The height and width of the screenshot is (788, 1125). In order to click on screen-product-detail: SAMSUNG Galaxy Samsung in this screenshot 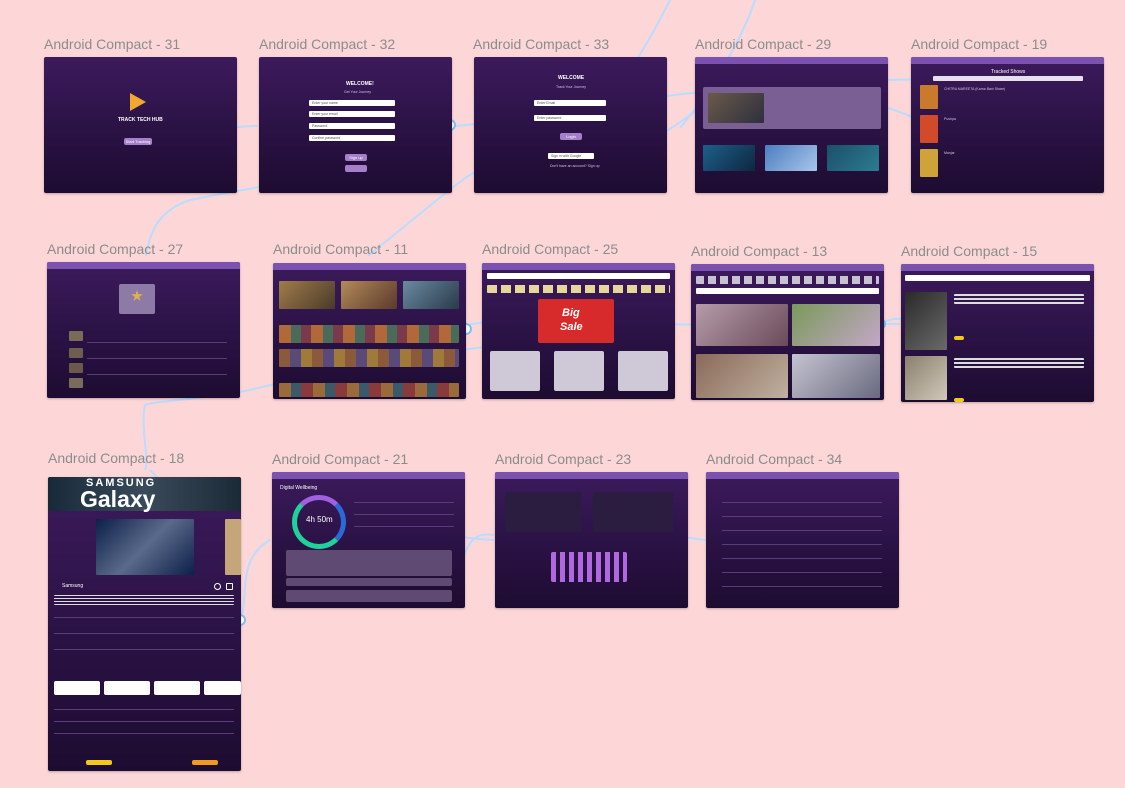, I will do `click(144, 624)`.